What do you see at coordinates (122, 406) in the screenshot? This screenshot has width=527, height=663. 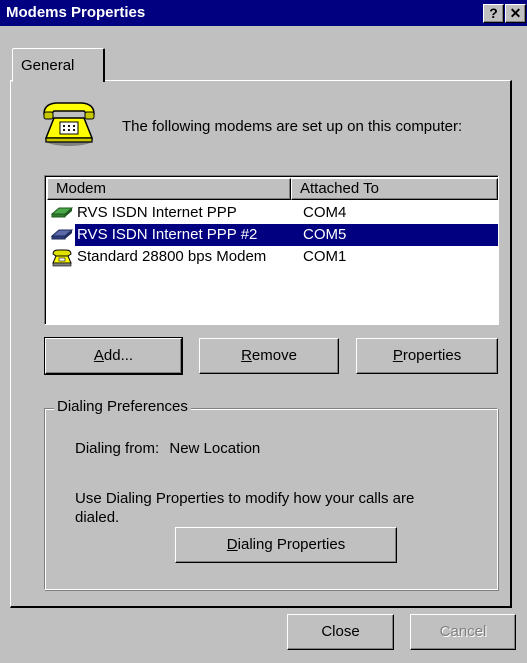 I see `dialing-preferences-legend: Dialing Preferences` at bounding box center [122, 406].